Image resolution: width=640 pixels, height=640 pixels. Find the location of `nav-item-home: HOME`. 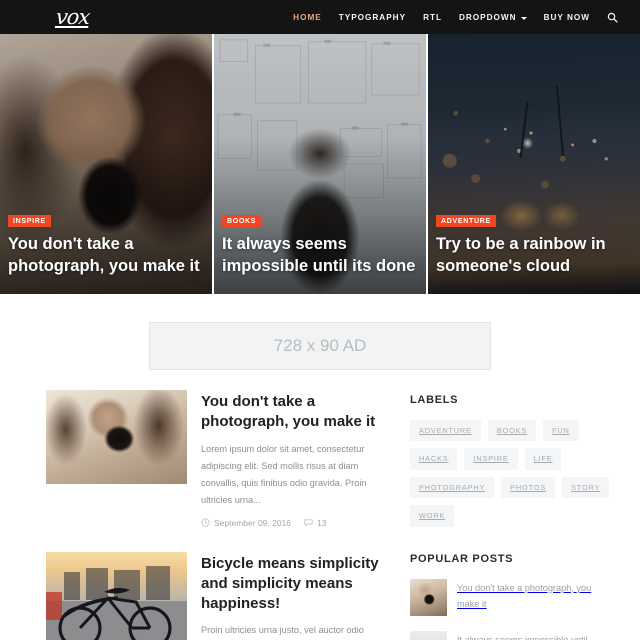

nav-item-home: HOME is located at coordinates (307, 17).